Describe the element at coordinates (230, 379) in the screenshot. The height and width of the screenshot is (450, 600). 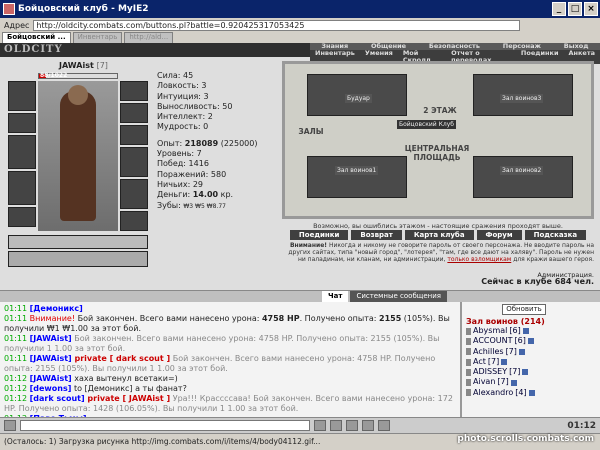
I see `chat-message: 01:12 [JAWAist] хаха вытенул всетаки=)` at that location.